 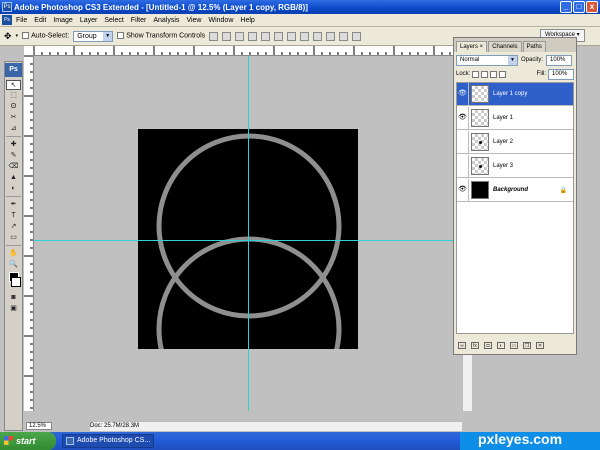 What do you see at coordinates (515, 142) in the screenshot?
I see `layer-row: Layer 2` at bounding box center [515, 142].